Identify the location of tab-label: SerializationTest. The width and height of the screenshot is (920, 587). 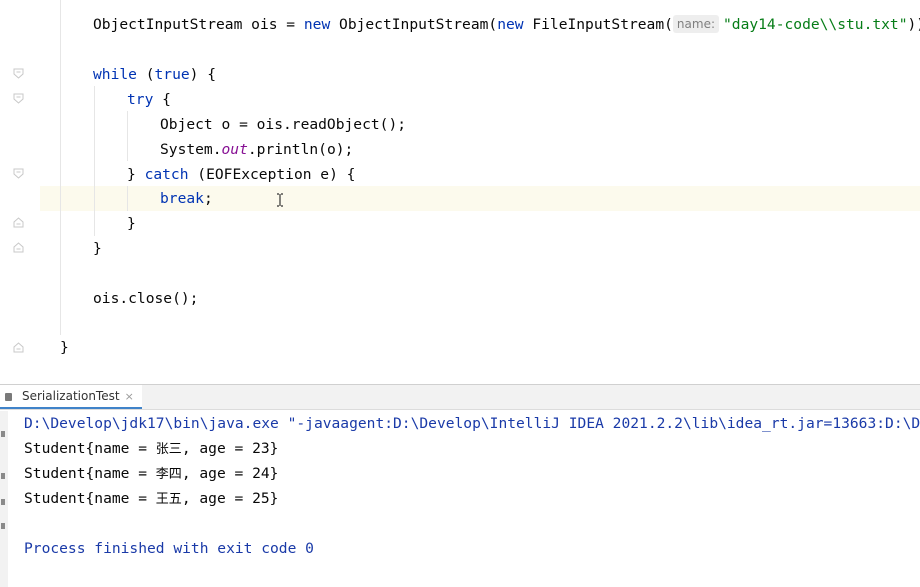
(71, 396).